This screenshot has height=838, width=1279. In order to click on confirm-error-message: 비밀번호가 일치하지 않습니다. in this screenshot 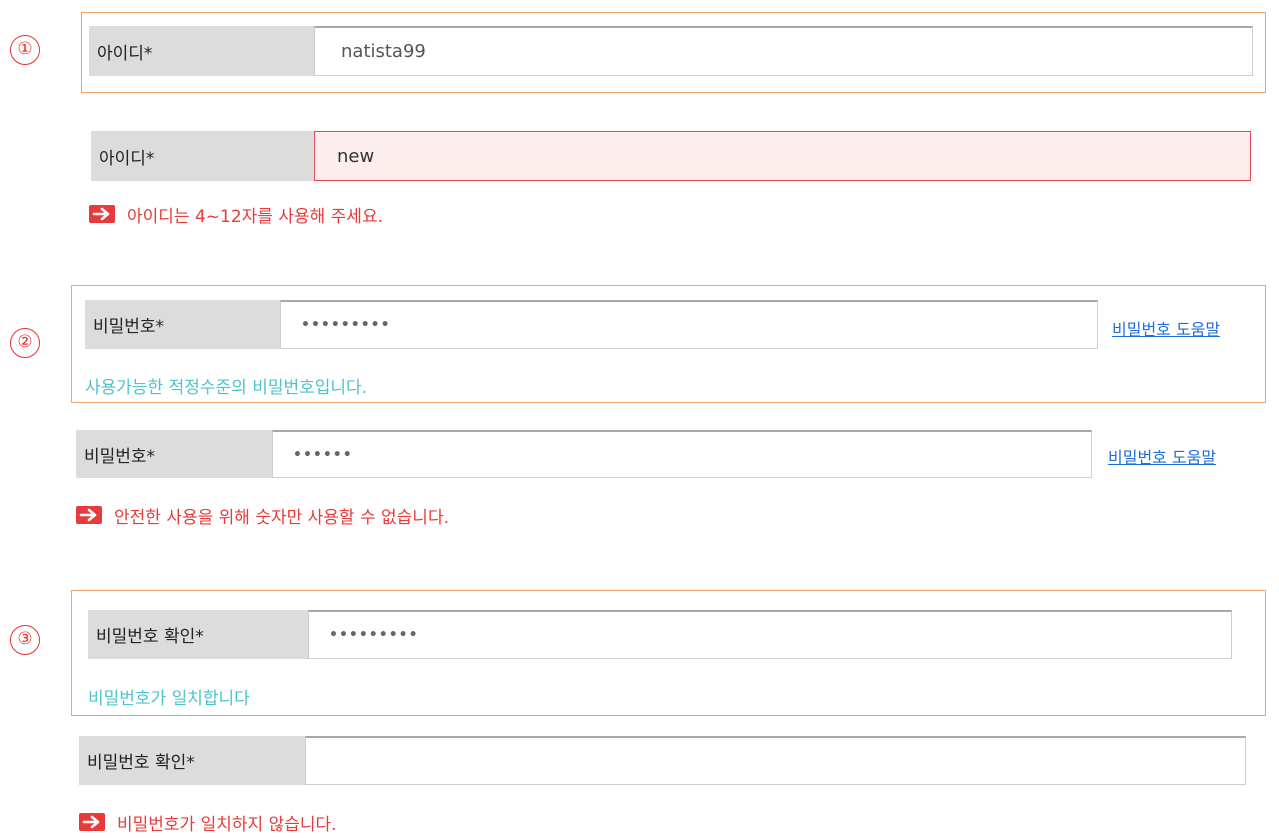, I will do `click(208, 822)`.